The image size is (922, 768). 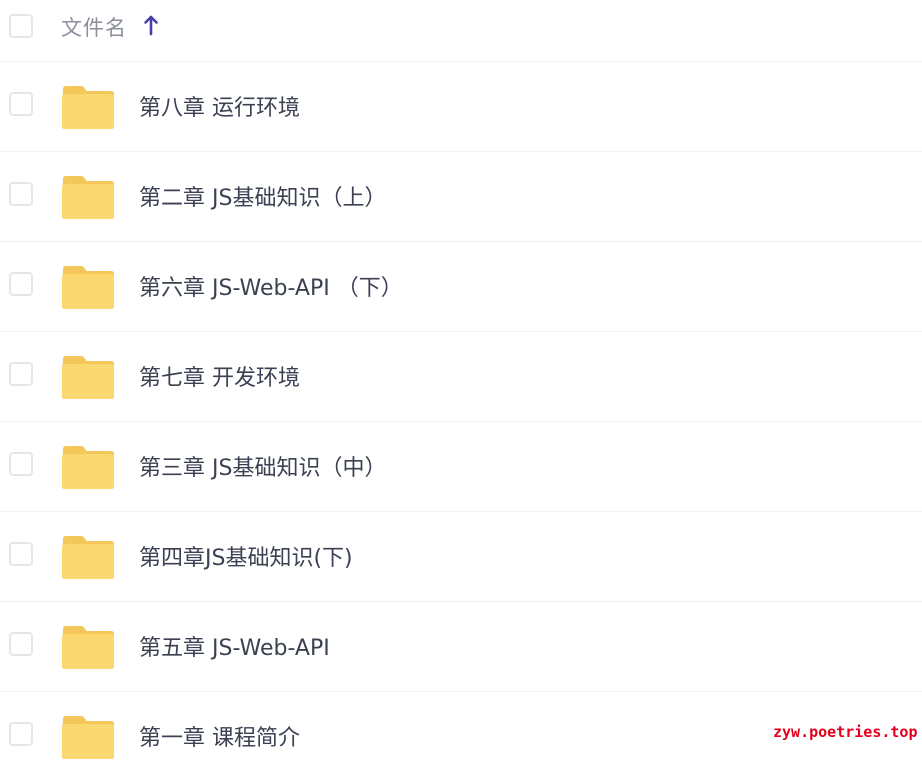 What do you see at coordinates (151, 25) in the screenshot?
I see `arrow-up-icon` at bounding box center [151, 25].